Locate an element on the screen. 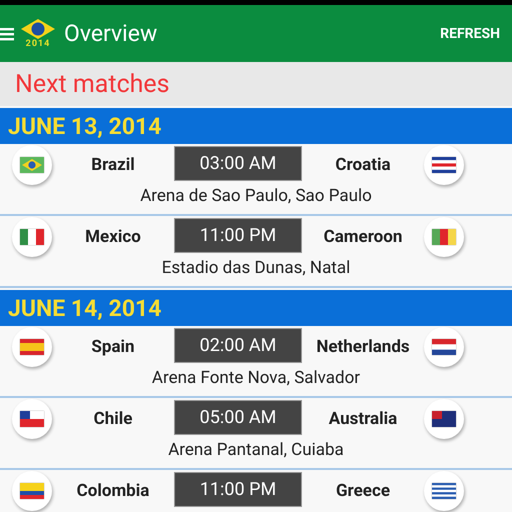 This screenshot has width=512, height=512. away-team: Australia is located at coordinates (363, 419).